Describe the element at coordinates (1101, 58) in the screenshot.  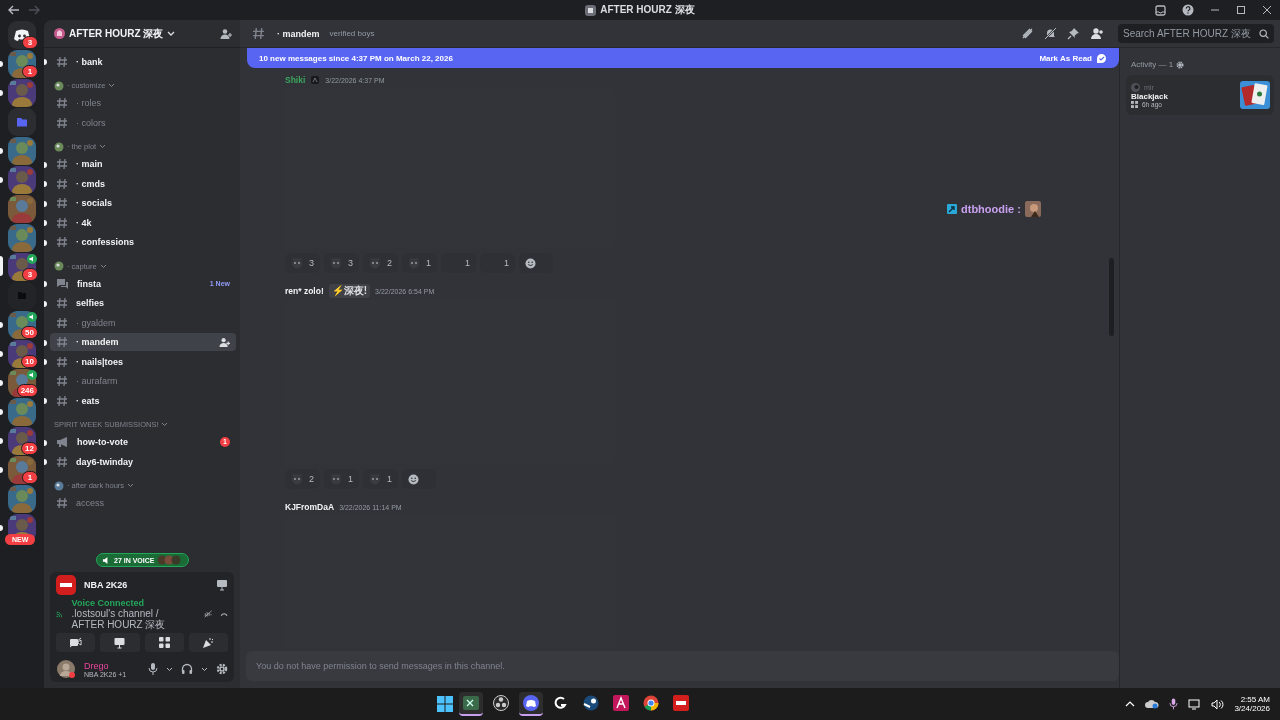
I see `mark-read-icon` at that location.